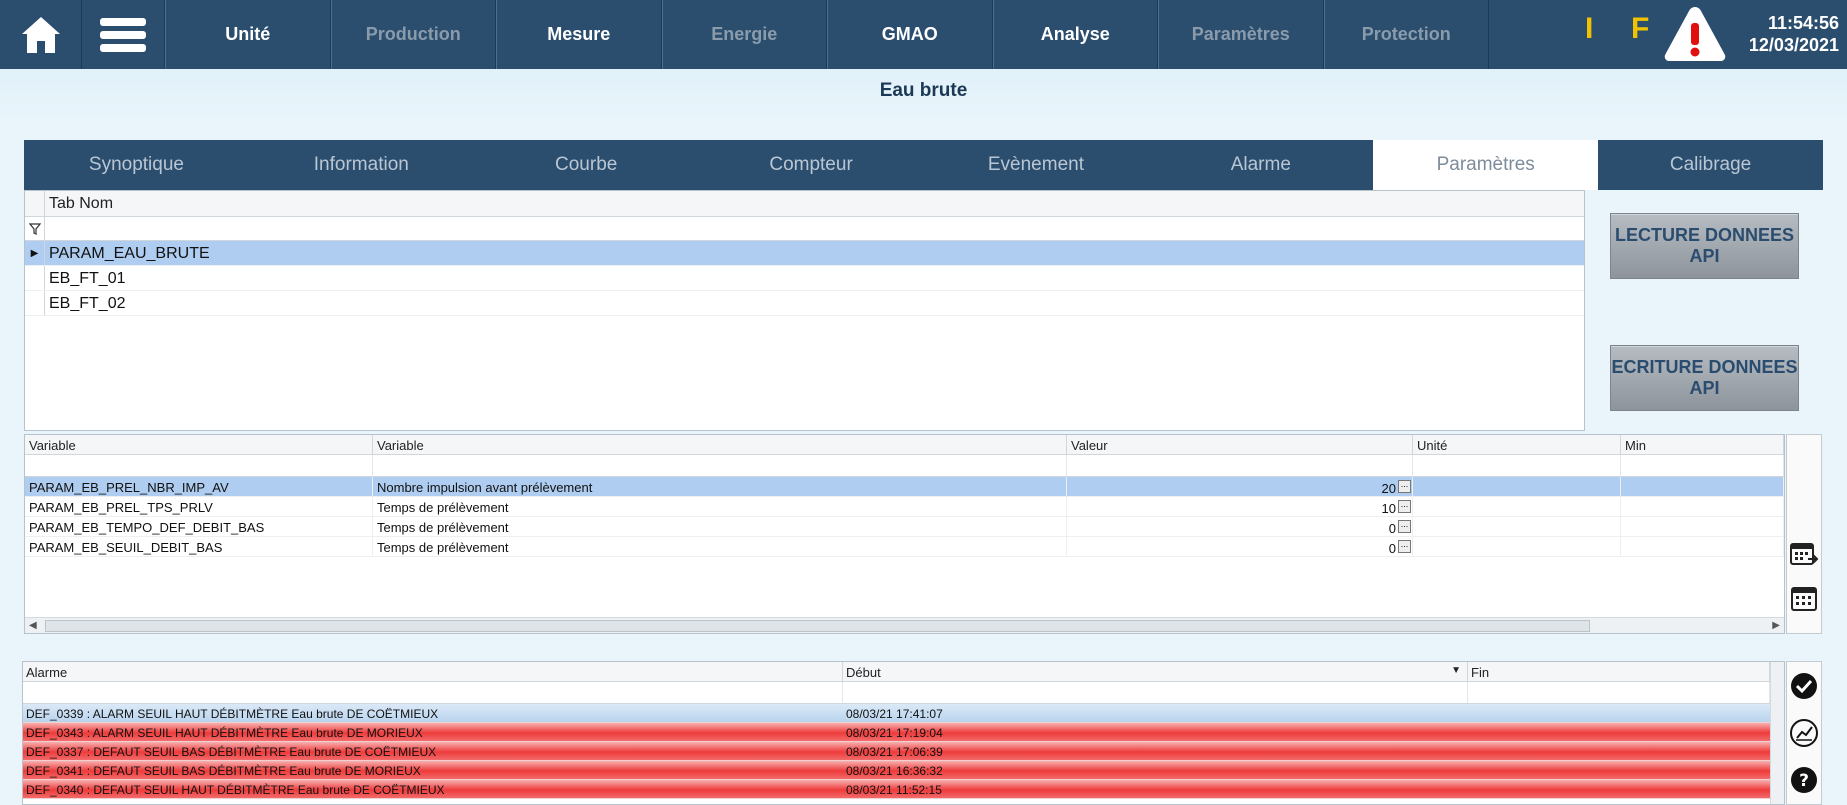 This screenshot has height=805, width=1847. I want to click on status-area: I F 11:54:56 12/03/2021, so click(1669, 34).